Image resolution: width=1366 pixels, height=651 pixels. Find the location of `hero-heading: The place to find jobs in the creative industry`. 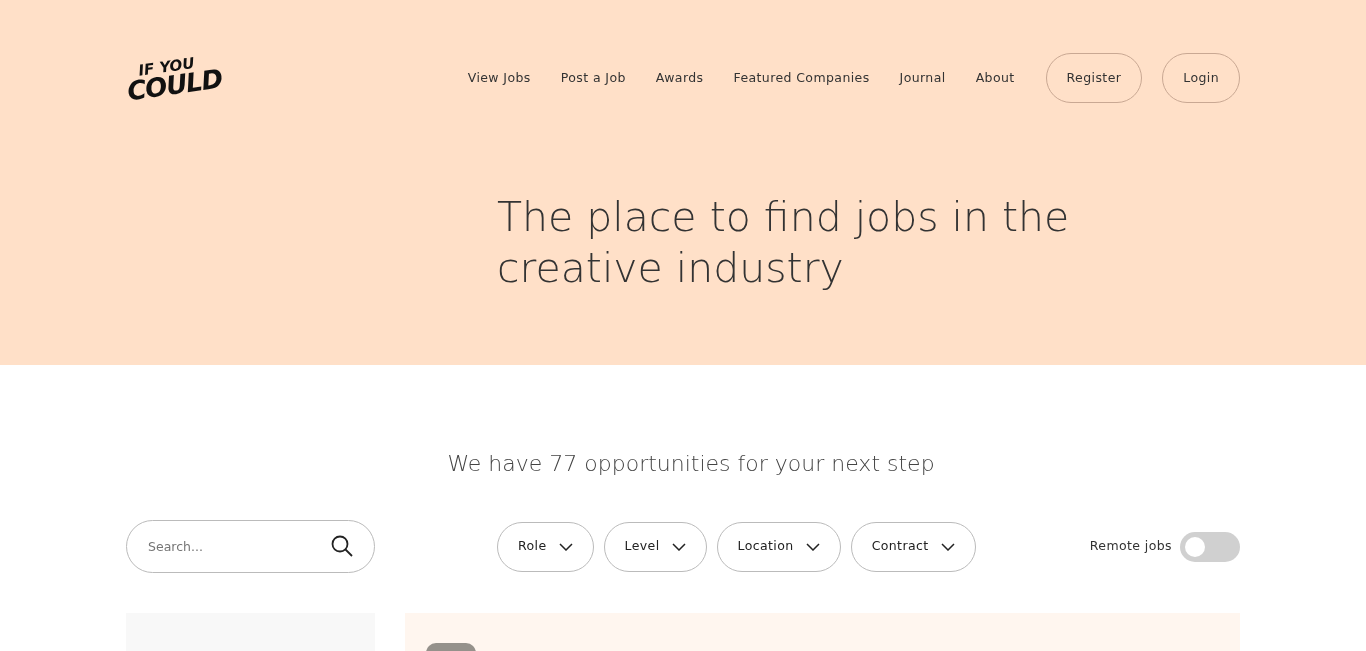

hero-heading: The place to find jobs in the creative industry is located at coordinates (784, 243).